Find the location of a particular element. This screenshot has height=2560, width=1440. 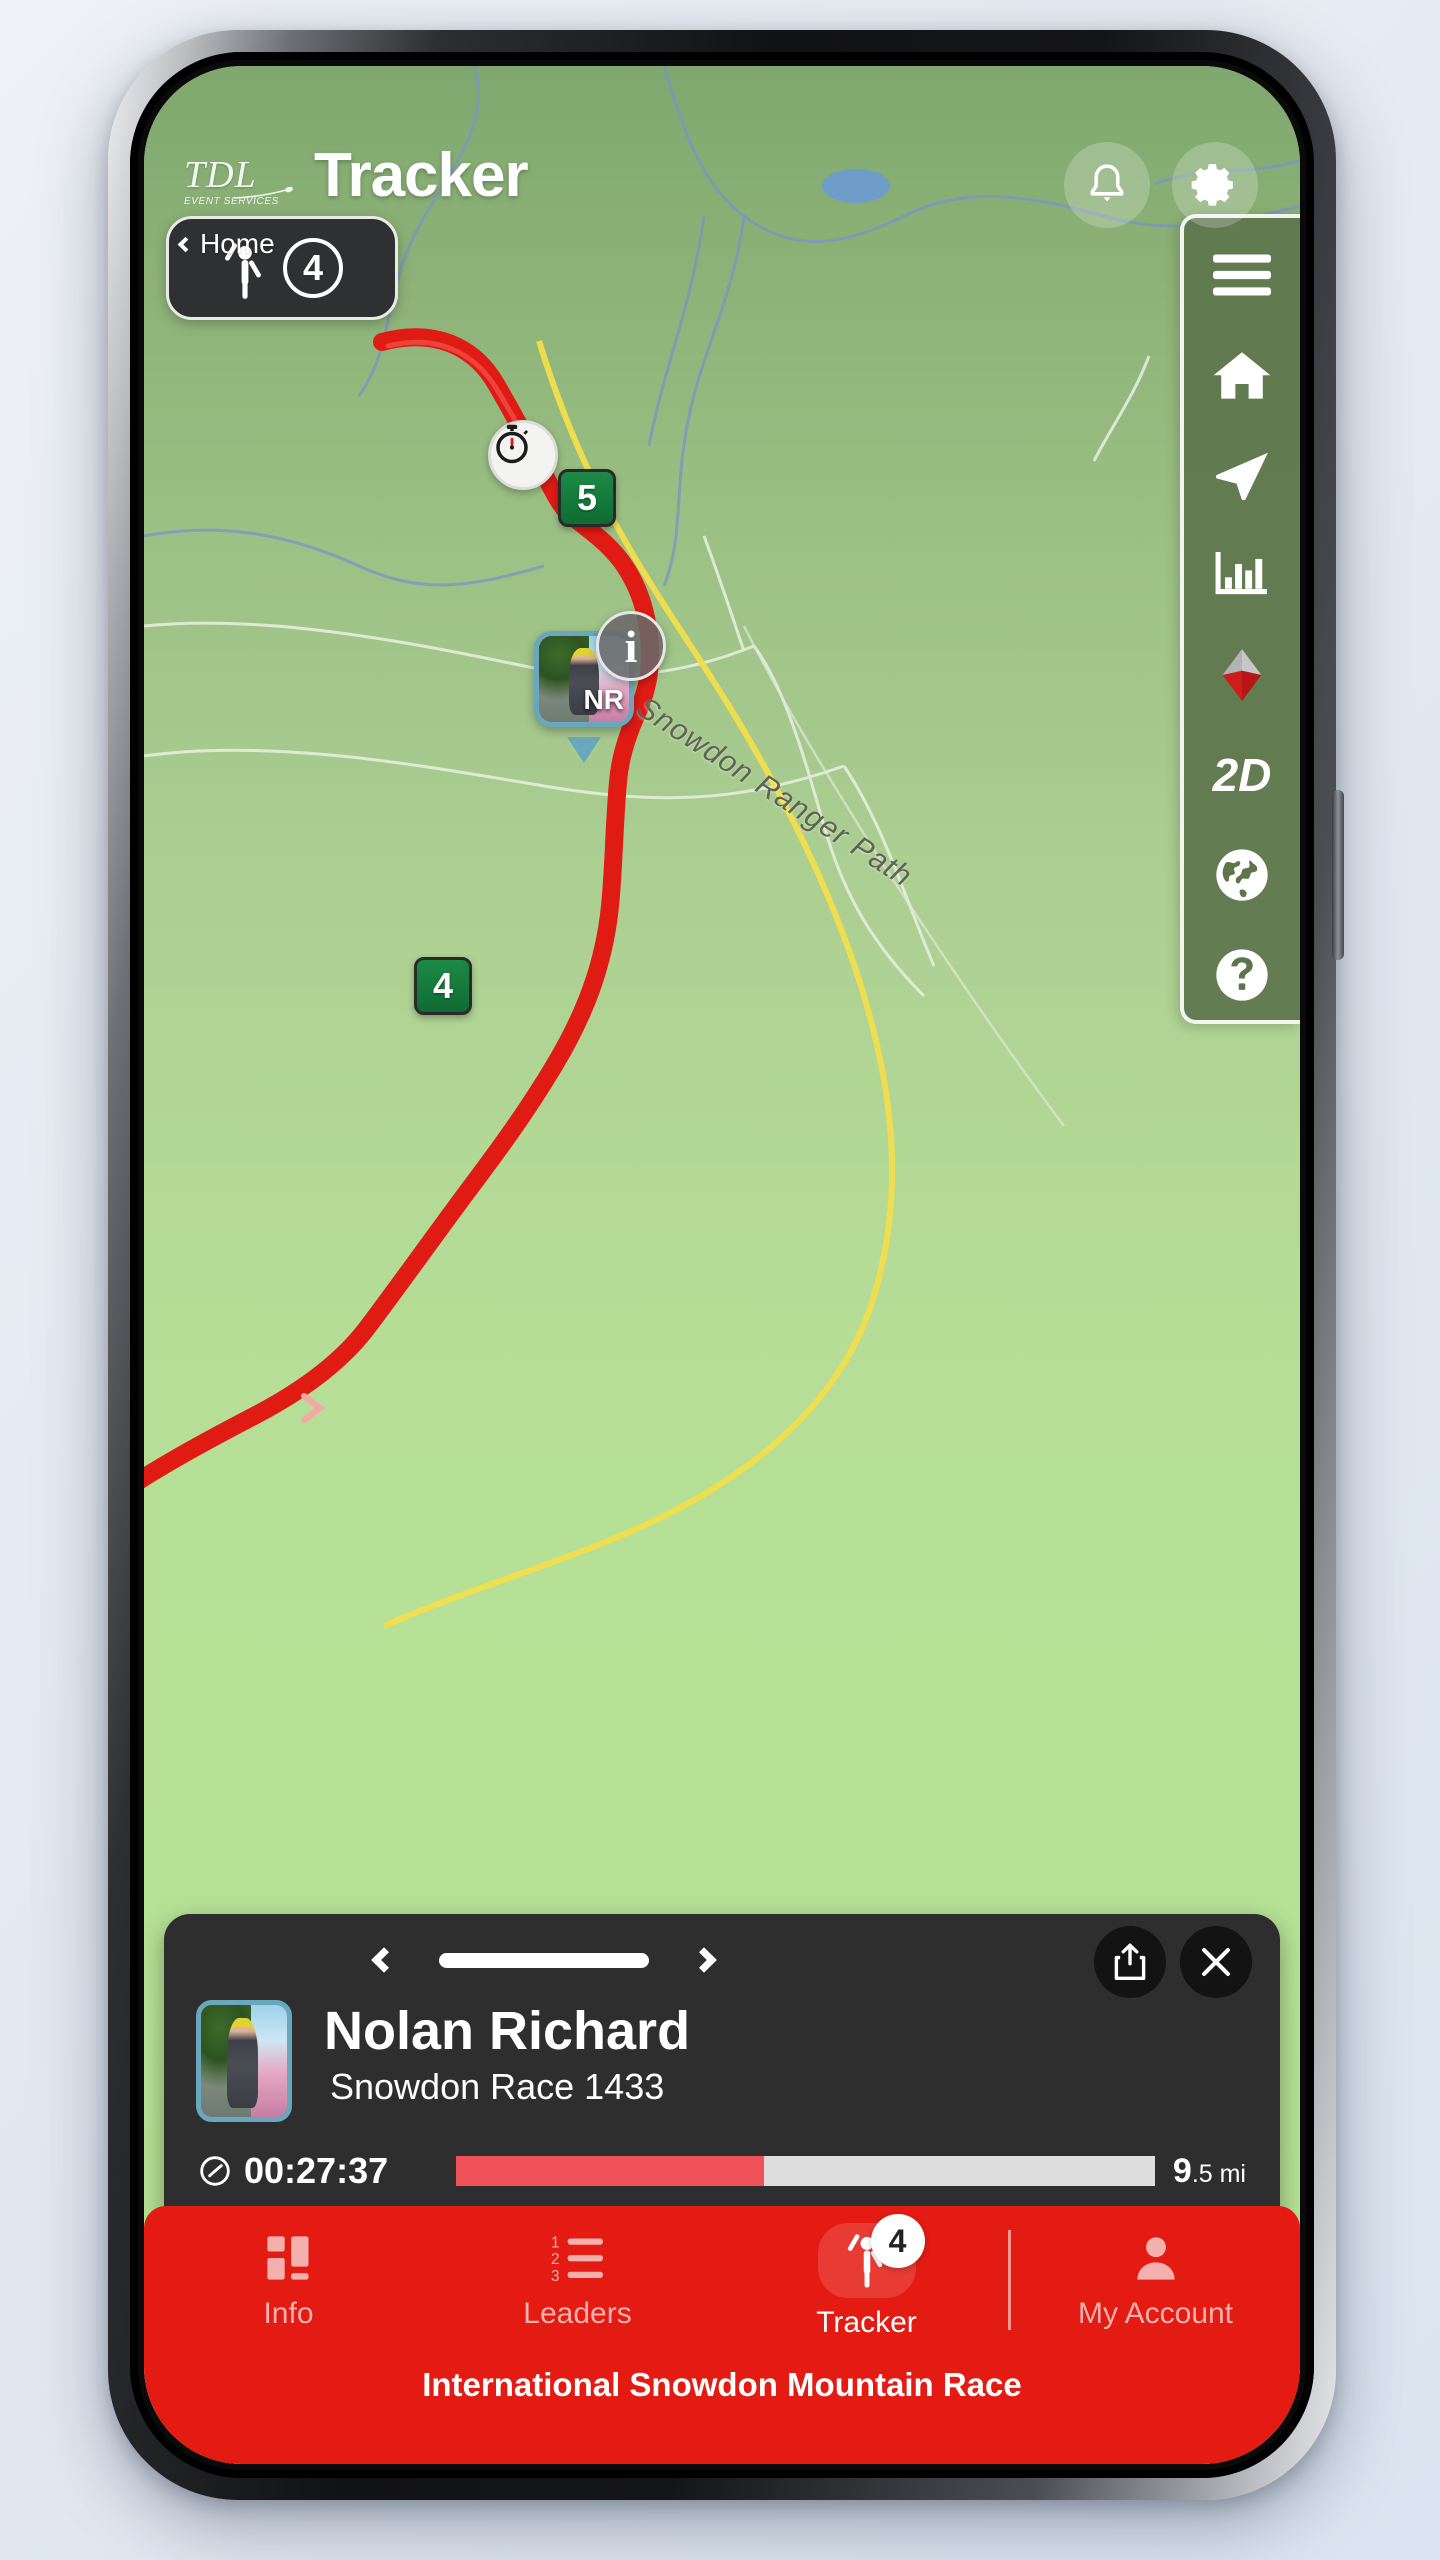

drag-handle is located at coordinates (544, 1960).